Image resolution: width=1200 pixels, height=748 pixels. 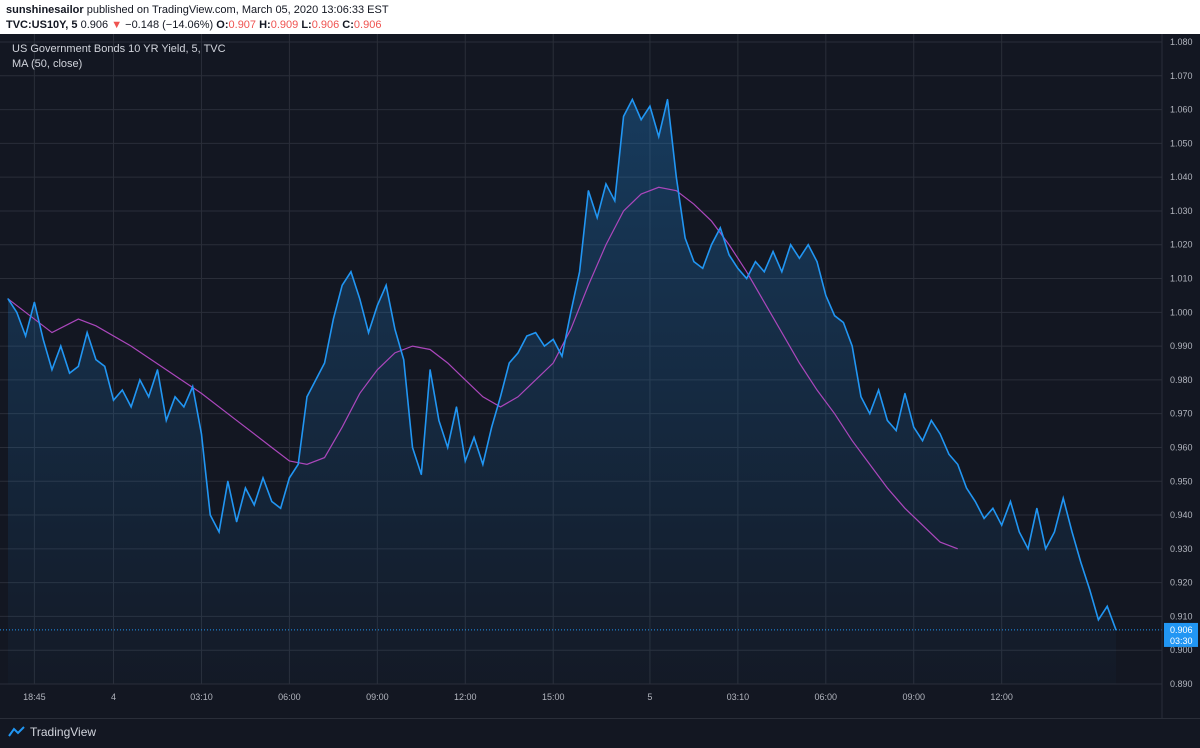 I want to click on indicator-title: MA (50, close), so click(x=119, y=64).